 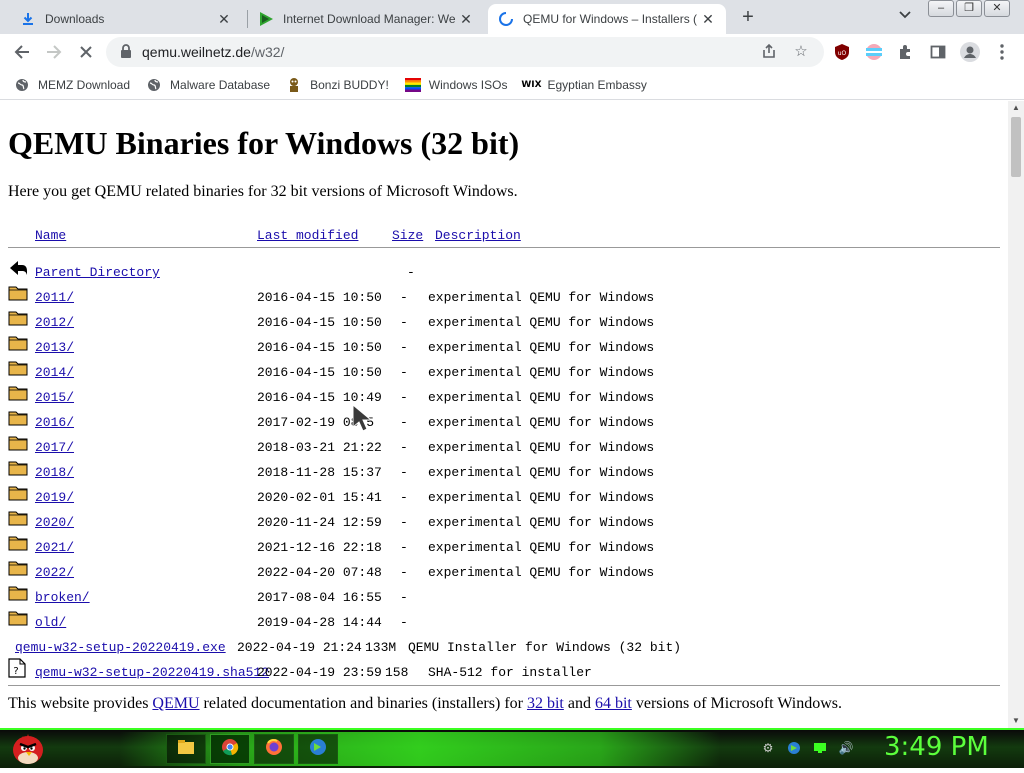 I want to click on new-tab-button: +, so click(x=748, y=18).